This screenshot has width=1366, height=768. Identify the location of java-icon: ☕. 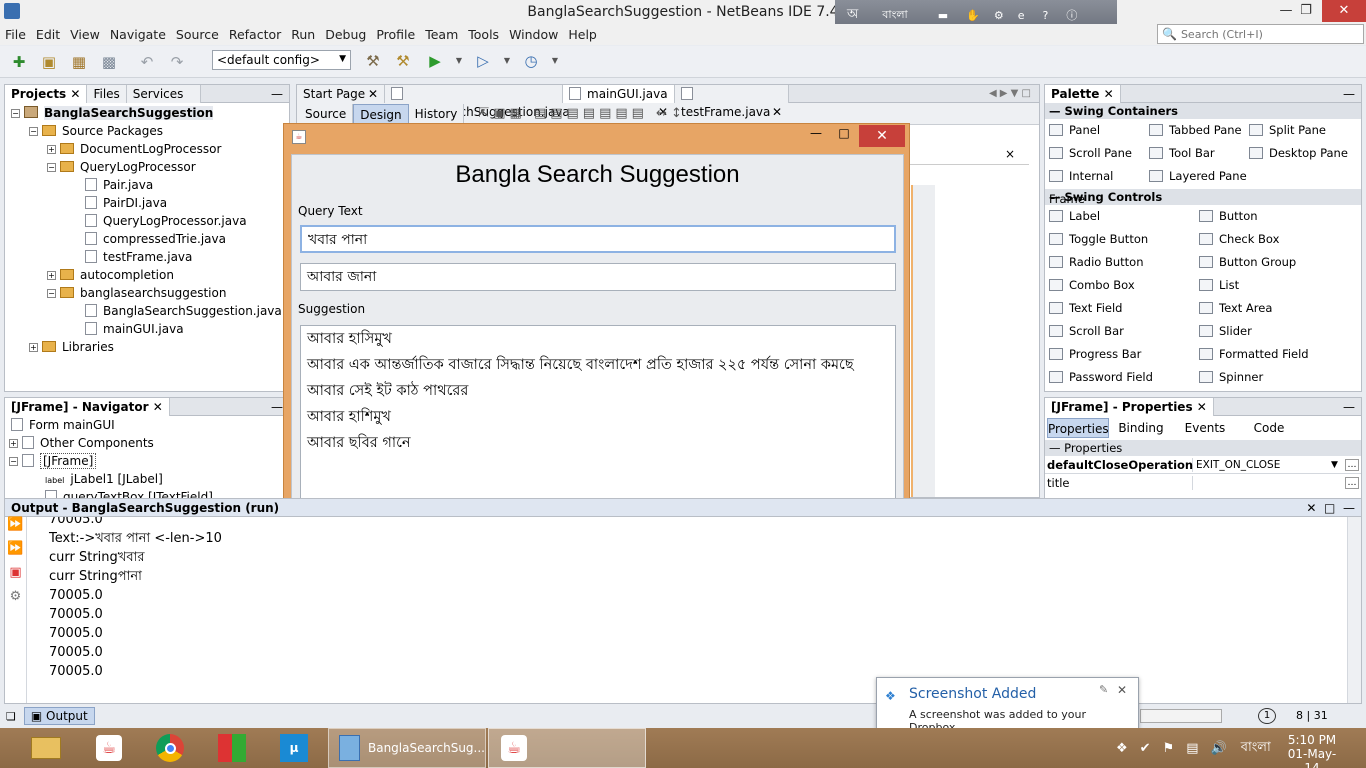
(109, 748).